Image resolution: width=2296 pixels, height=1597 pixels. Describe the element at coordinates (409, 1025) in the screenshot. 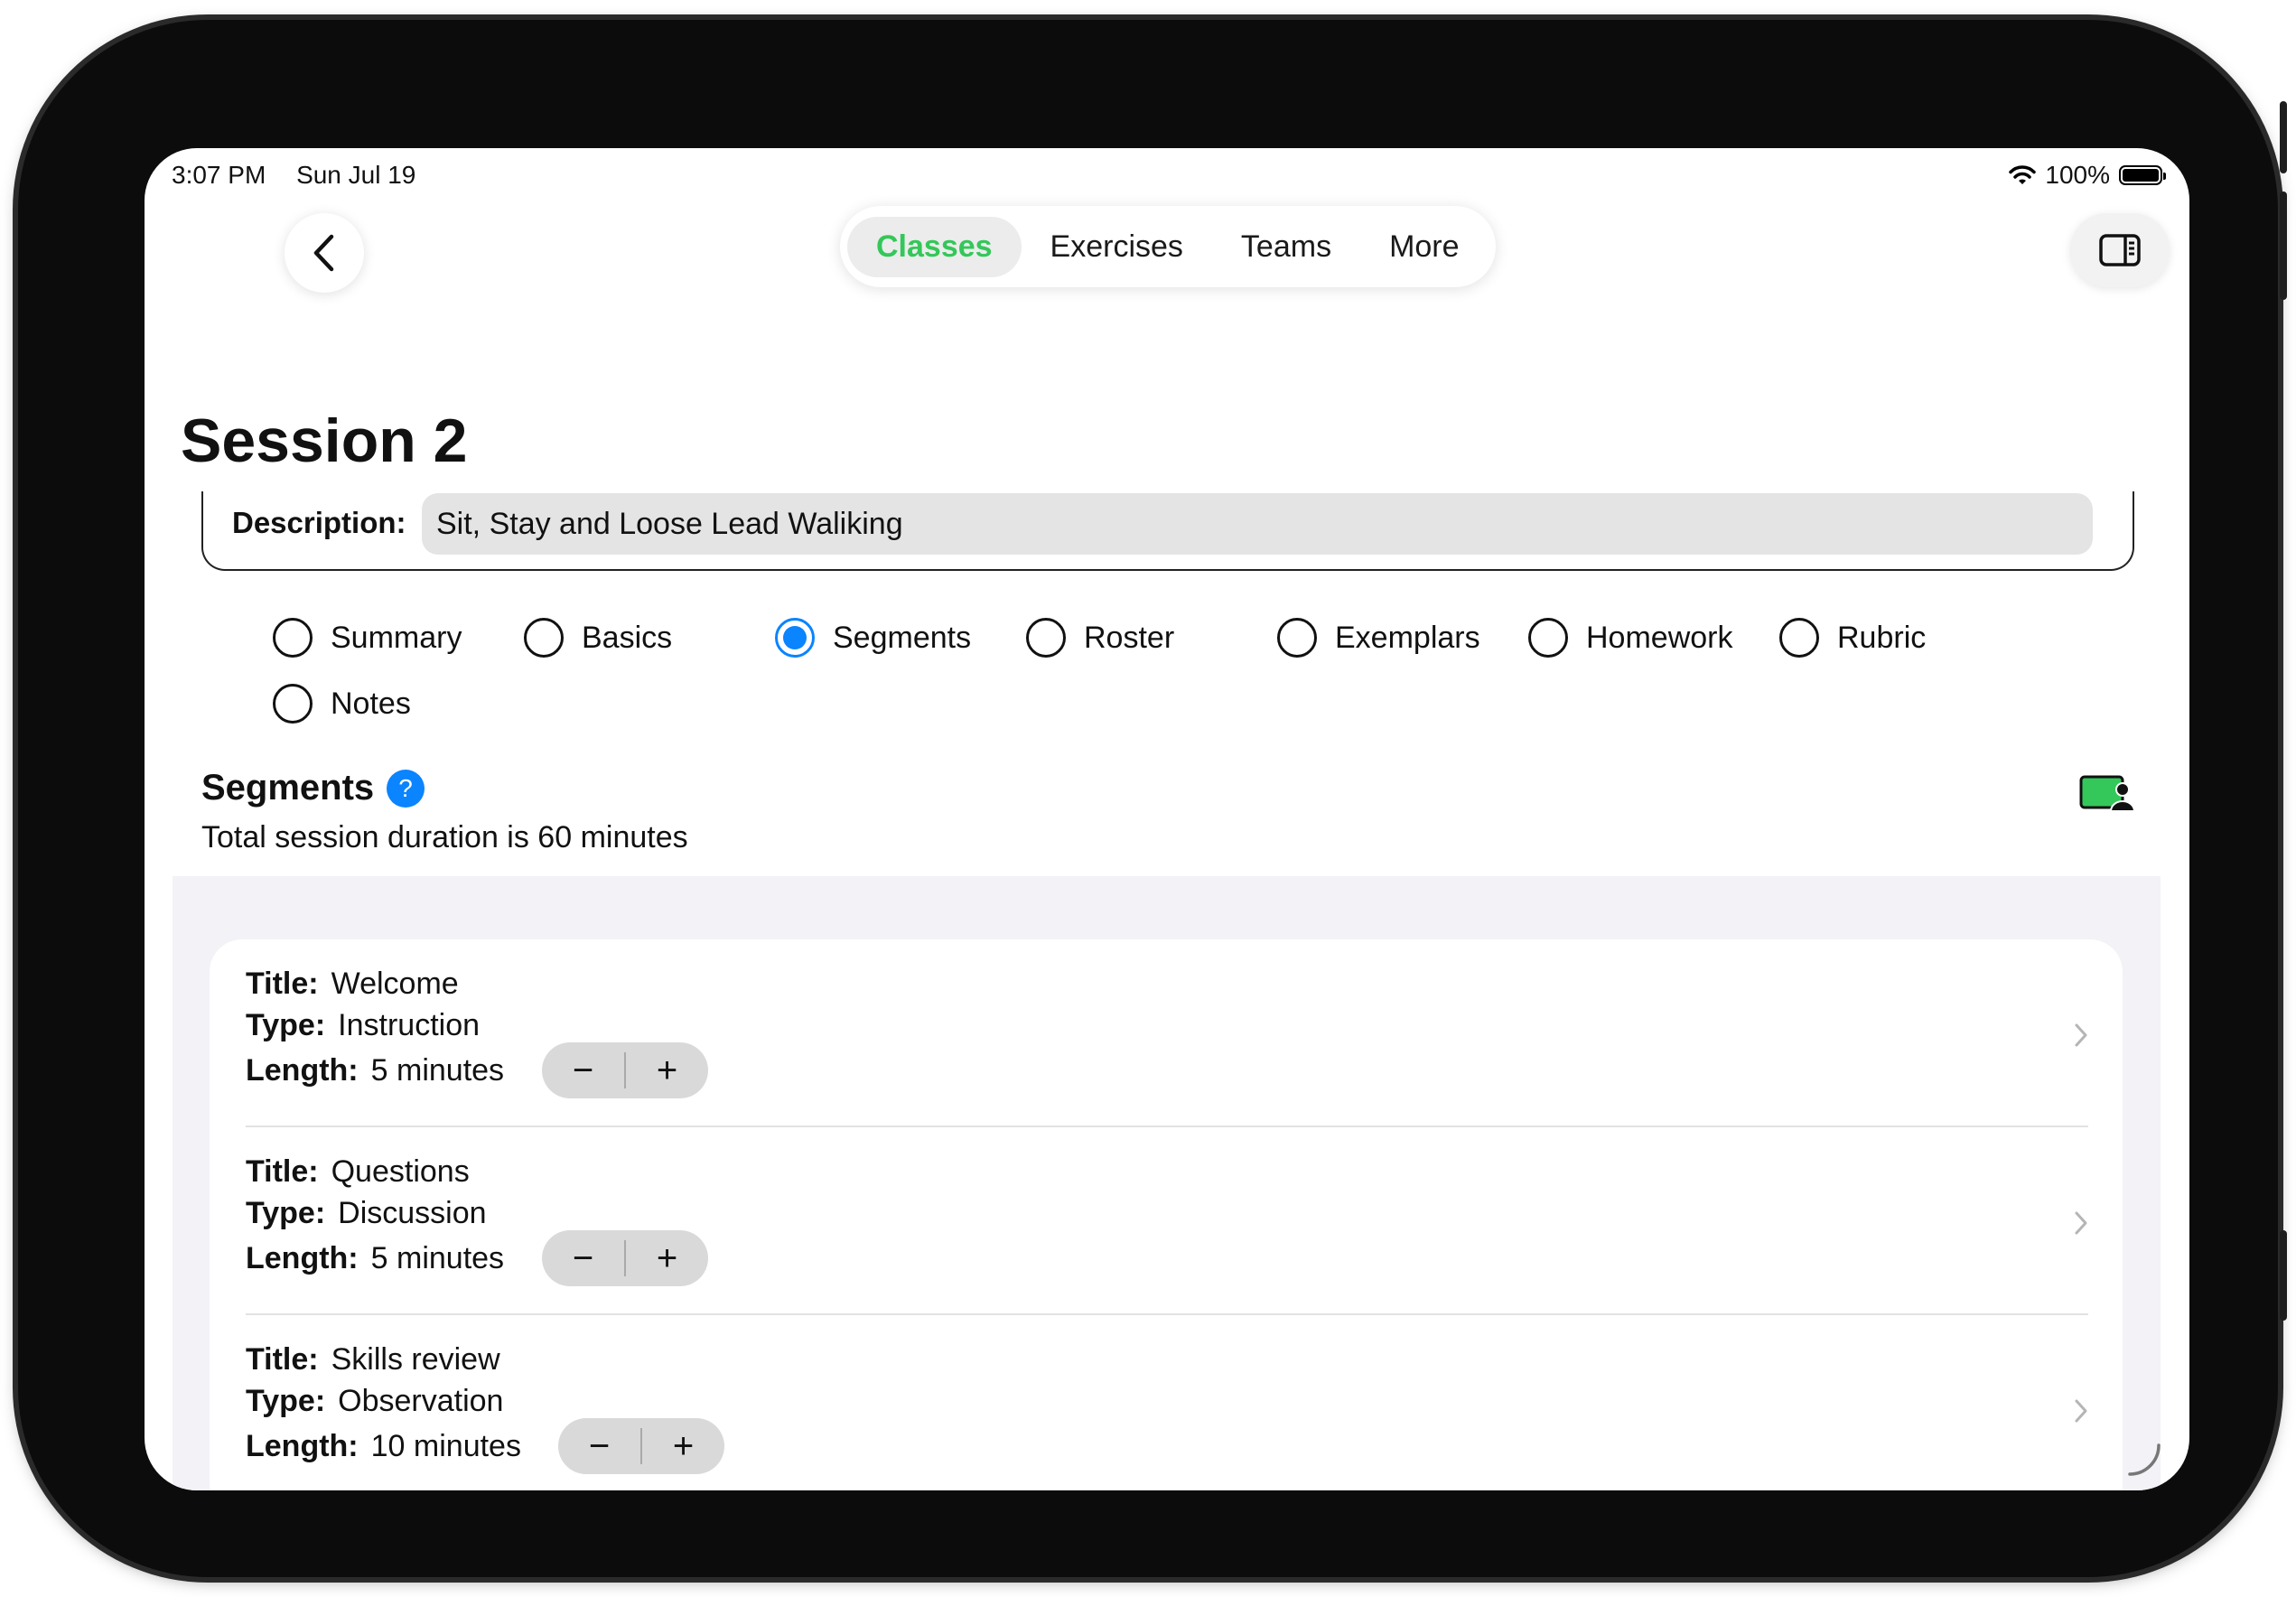

I see `segment-type: Instruction` at that location.